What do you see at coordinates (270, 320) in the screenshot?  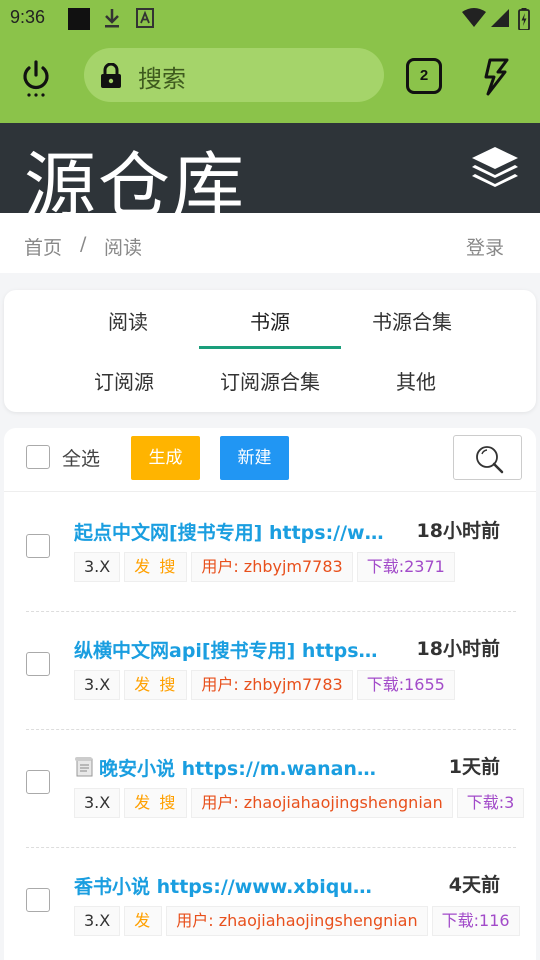 I see `tab-book-source: 书源` at bounding box center [270, 320].